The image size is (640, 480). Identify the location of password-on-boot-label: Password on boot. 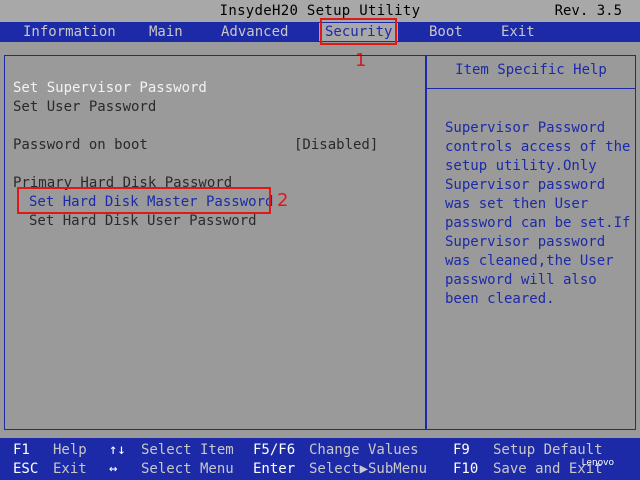
(80, 145).